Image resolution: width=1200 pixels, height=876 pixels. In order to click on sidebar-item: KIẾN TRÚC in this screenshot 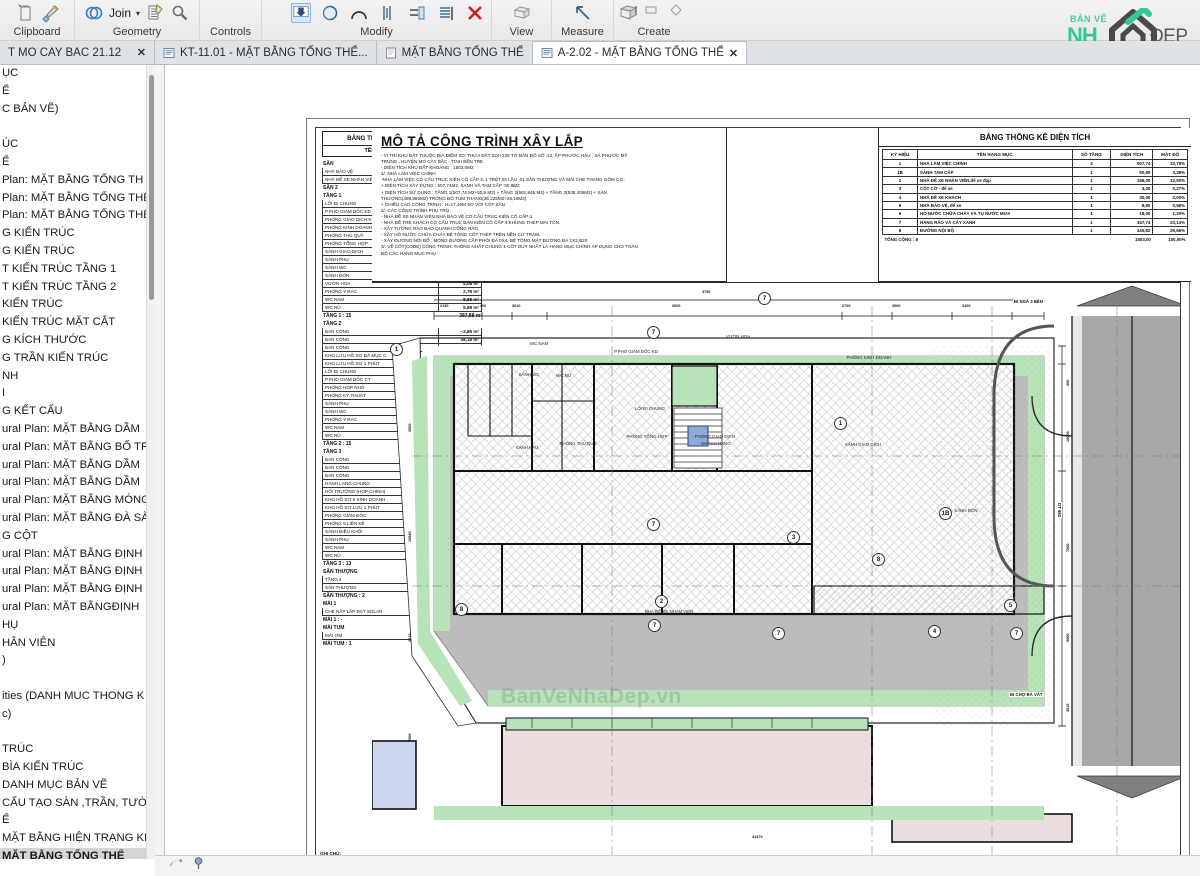, I will do `click(77, 305)`.